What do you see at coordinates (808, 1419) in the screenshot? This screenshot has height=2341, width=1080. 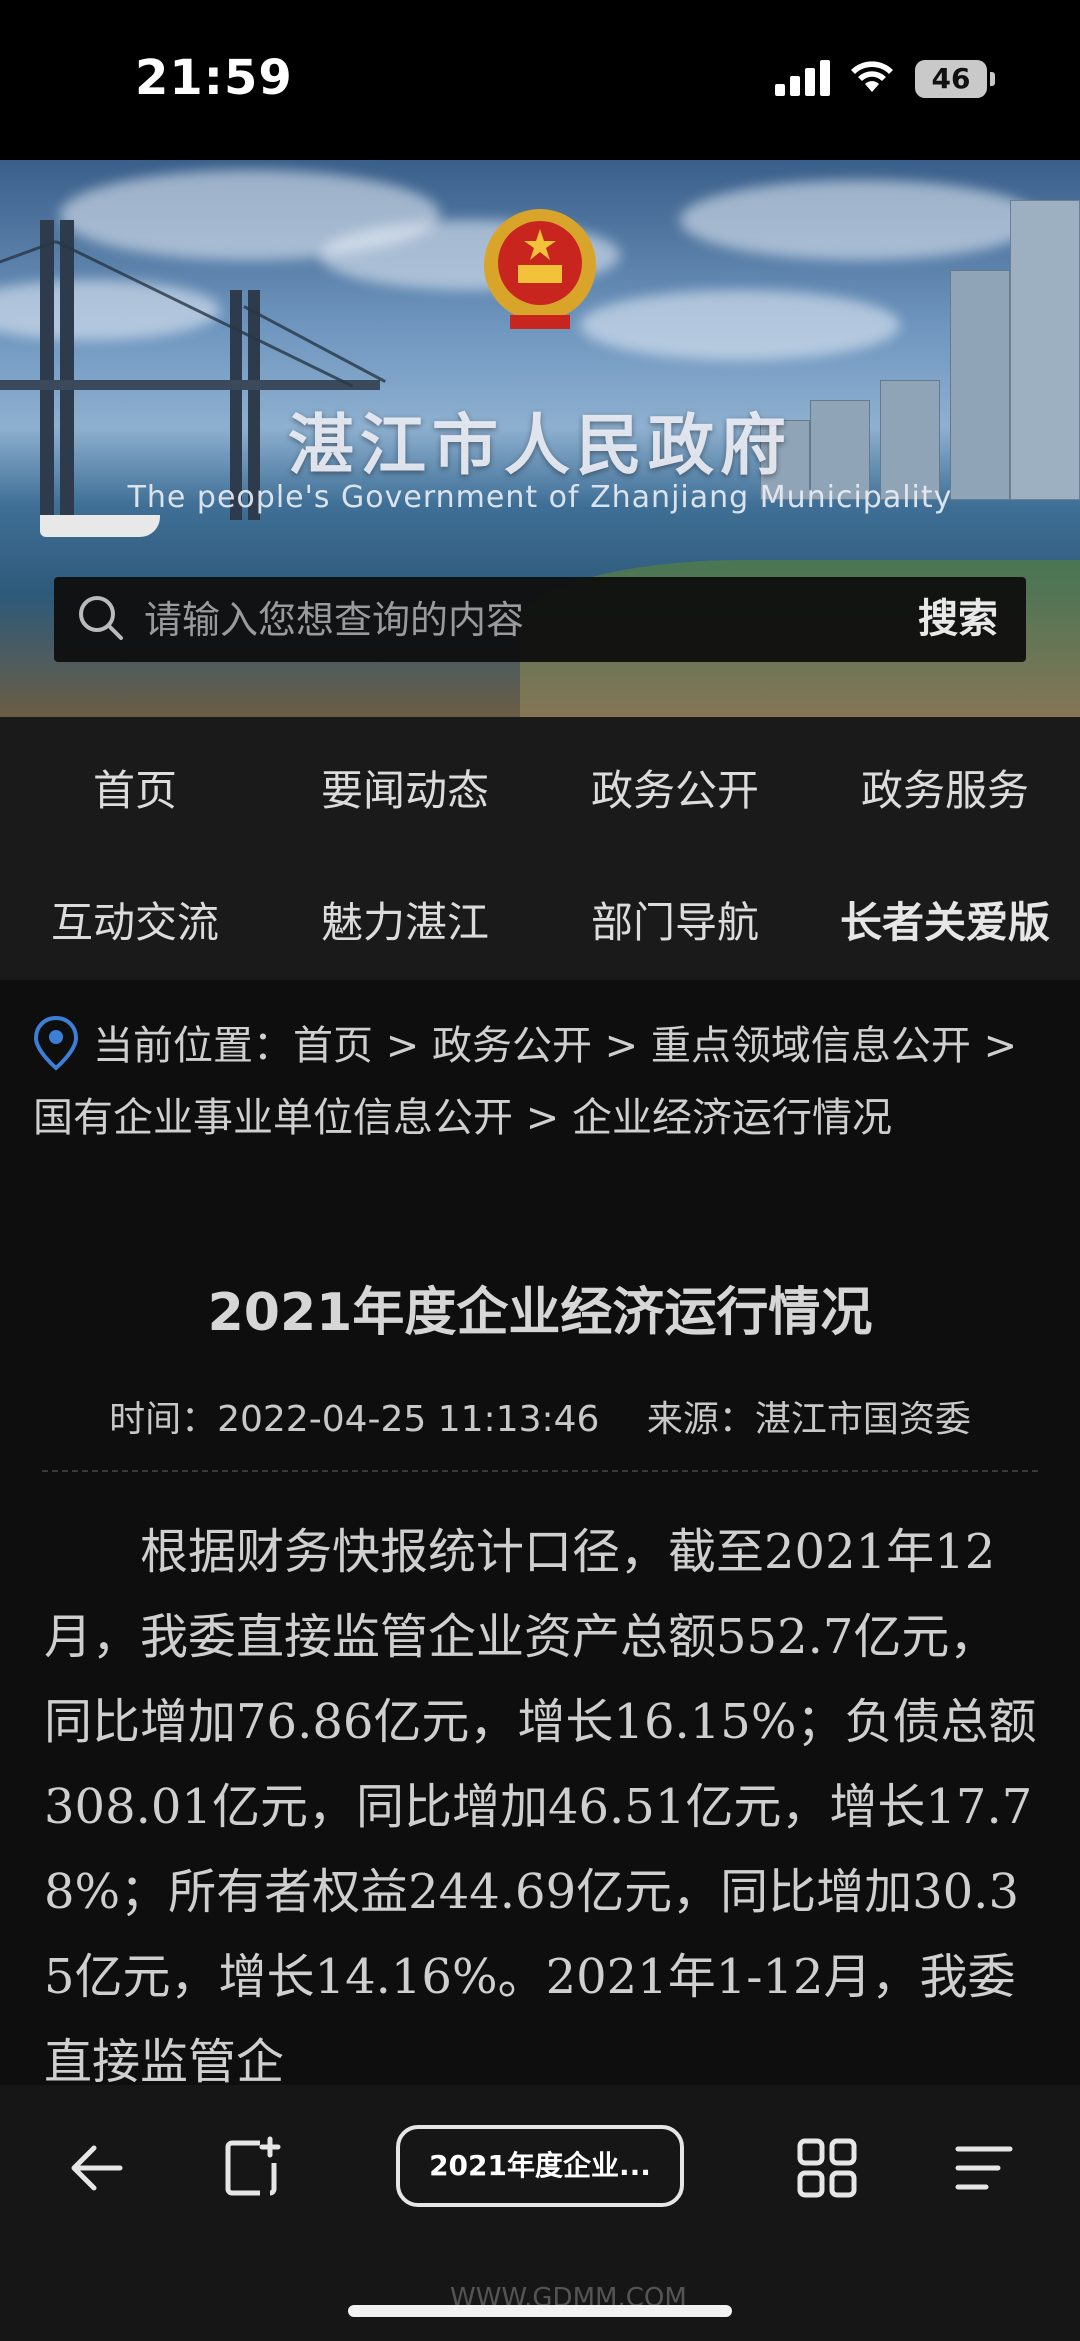 I see `article-source: 来源：湛江市国资委` at bounding box center [808, 1419].